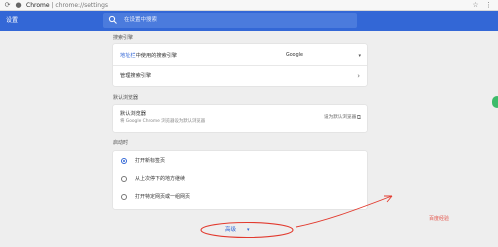 The height and width of the screenshot is (247, 498). What do you see at coordinates (495, 102) in the screenshot?
I see `floating-widget` at bounding box center [495, 102].